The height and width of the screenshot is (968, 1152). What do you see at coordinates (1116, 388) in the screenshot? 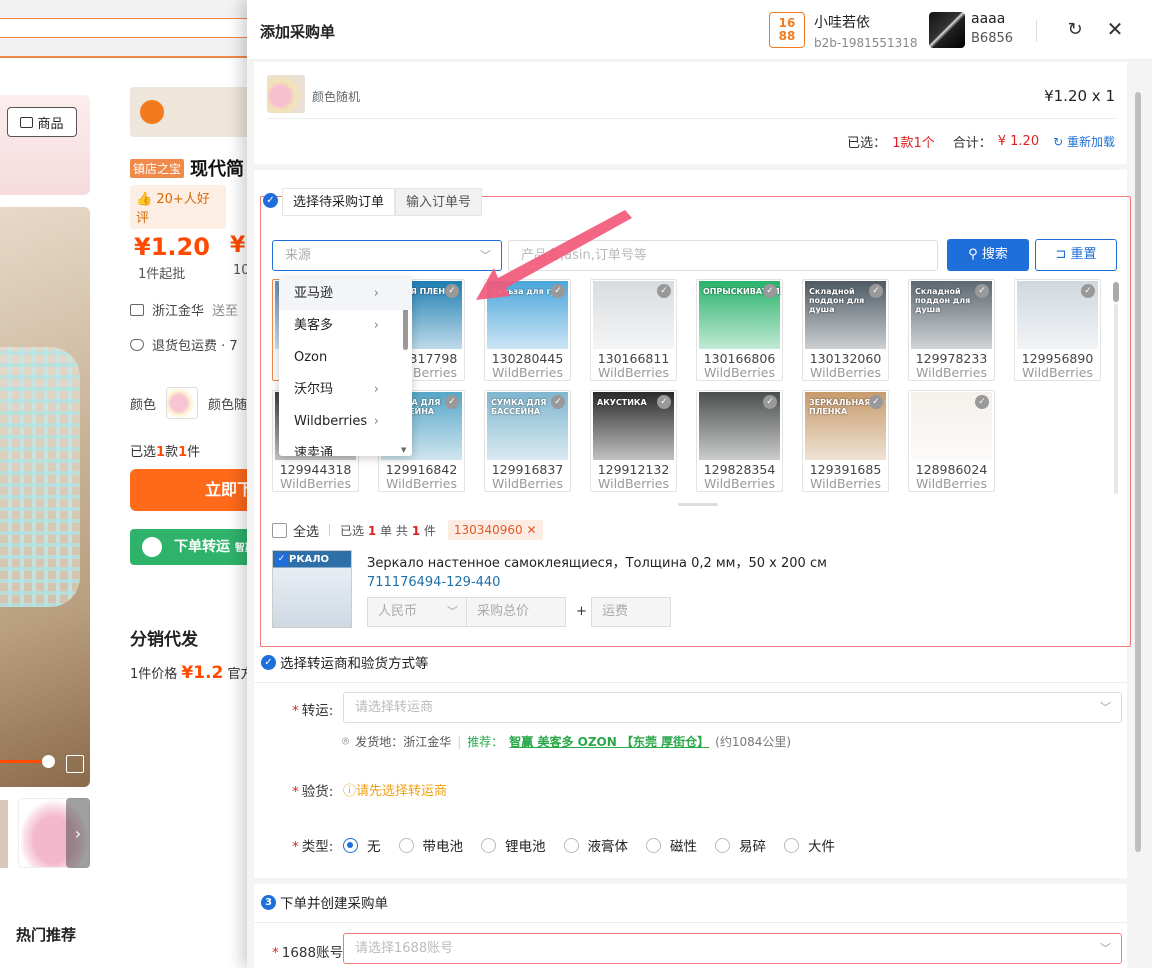
I see `grid-scrollbar` at bounding box center [1116, 388].